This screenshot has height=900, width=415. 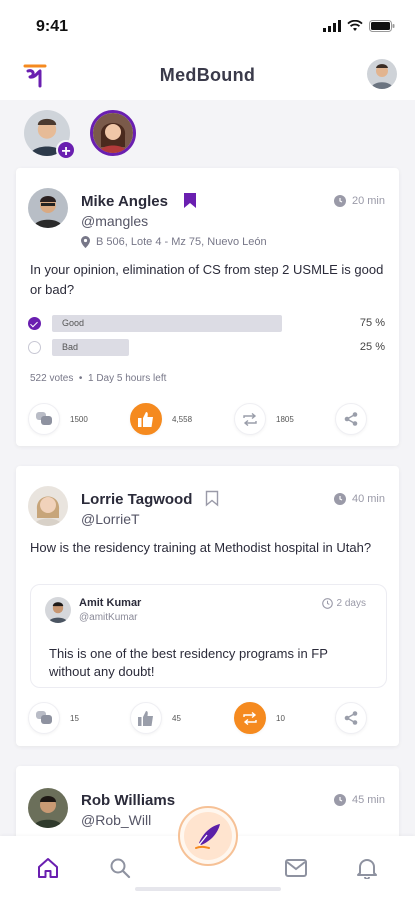 I want to click on post-time: 20 min, so click(x=359, y=201).